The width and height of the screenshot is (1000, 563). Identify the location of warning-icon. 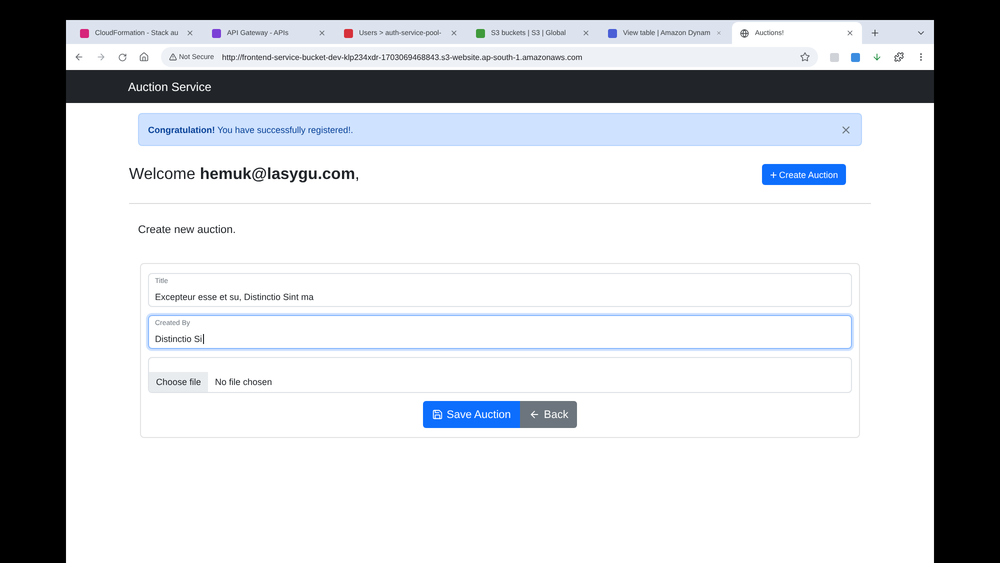
(173, 57).